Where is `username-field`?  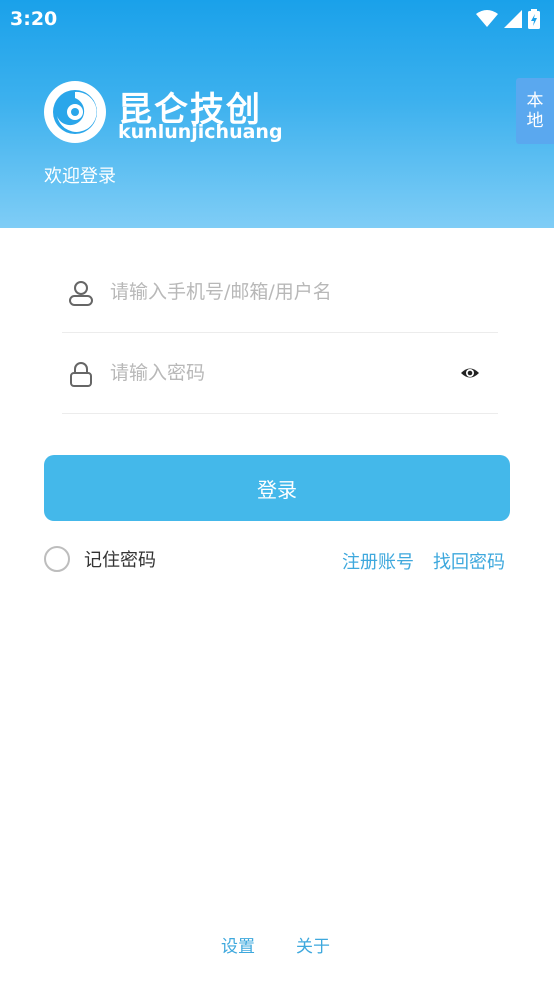
username-field is located at coordinates (280, 292).